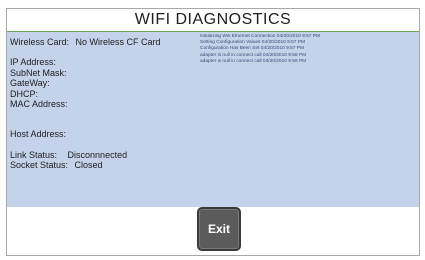 The image size is (425, 260). I want to click on dhcp-label: DHCP:, so click(24, 93).